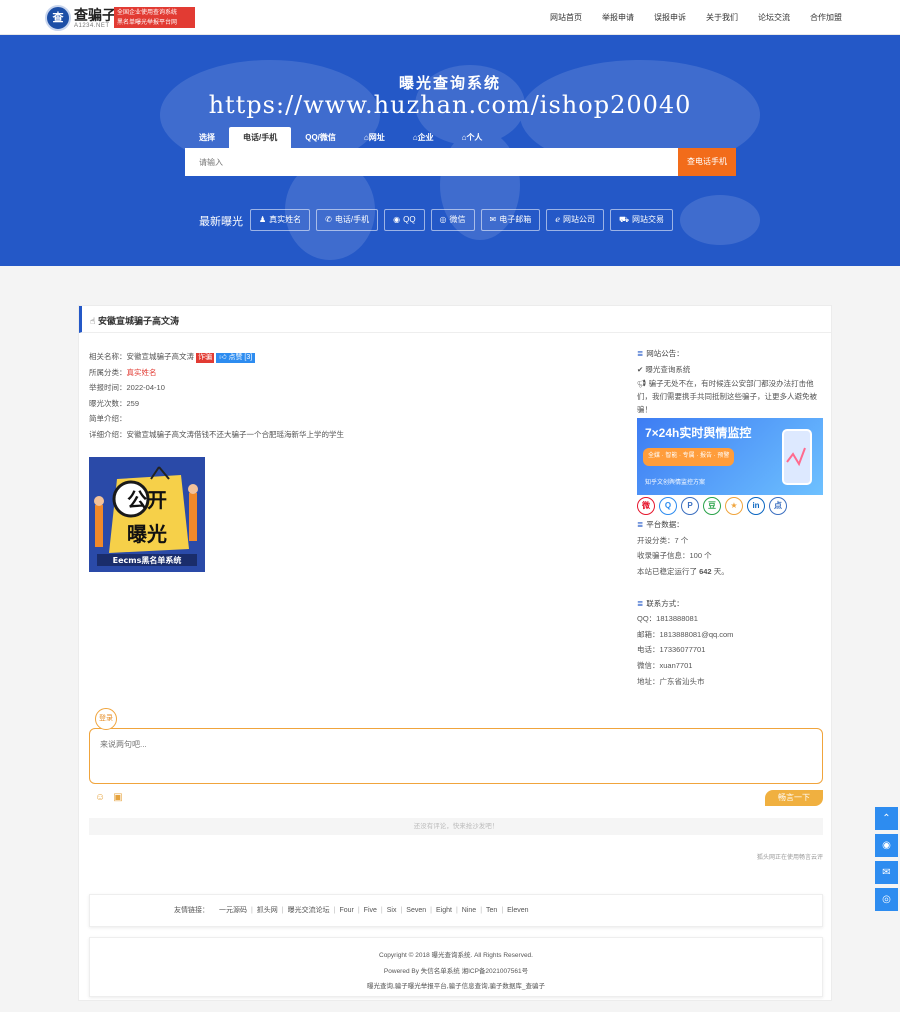 The image size is (900, 1012). What do you see at coordinates (690, 506) in the screenshot?
I see `pinterest-icon: P` at bounding box center [690, 506].